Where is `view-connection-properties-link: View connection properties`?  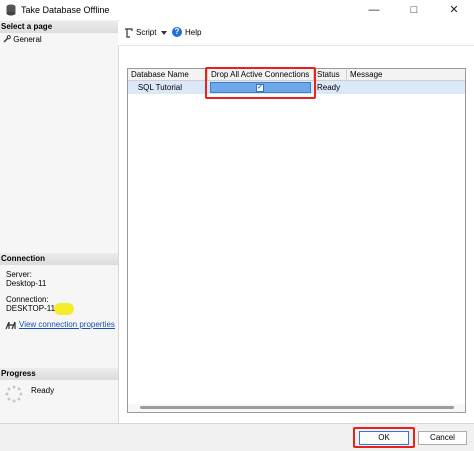 view-connection-properties-link: View connection properties is located at coordinates (67, 324).